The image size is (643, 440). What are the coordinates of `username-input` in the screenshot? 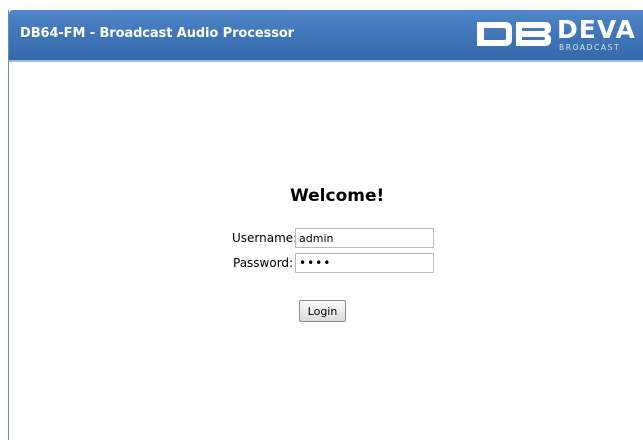 It's located at (364, 238).